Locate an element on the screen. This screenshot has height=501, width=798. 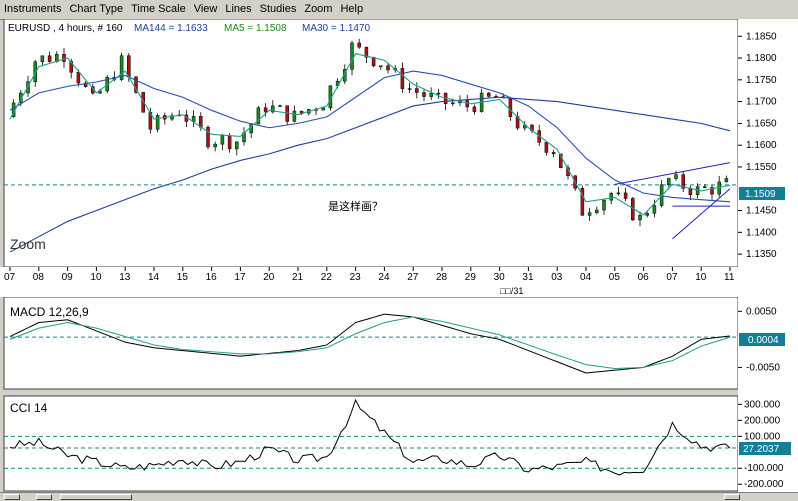
menu-studies: Studies is located at coordinates (278, 7).